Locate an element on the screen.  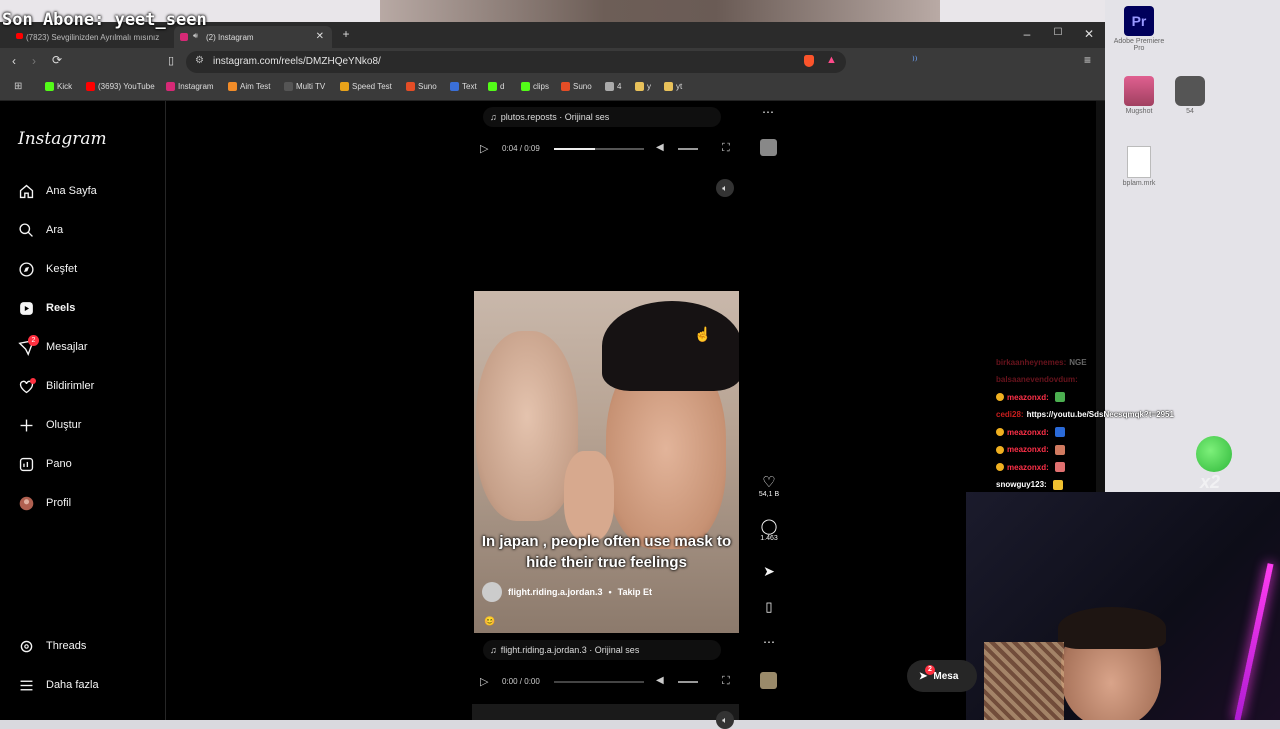
home-icon is located at coordinates (26, 191).